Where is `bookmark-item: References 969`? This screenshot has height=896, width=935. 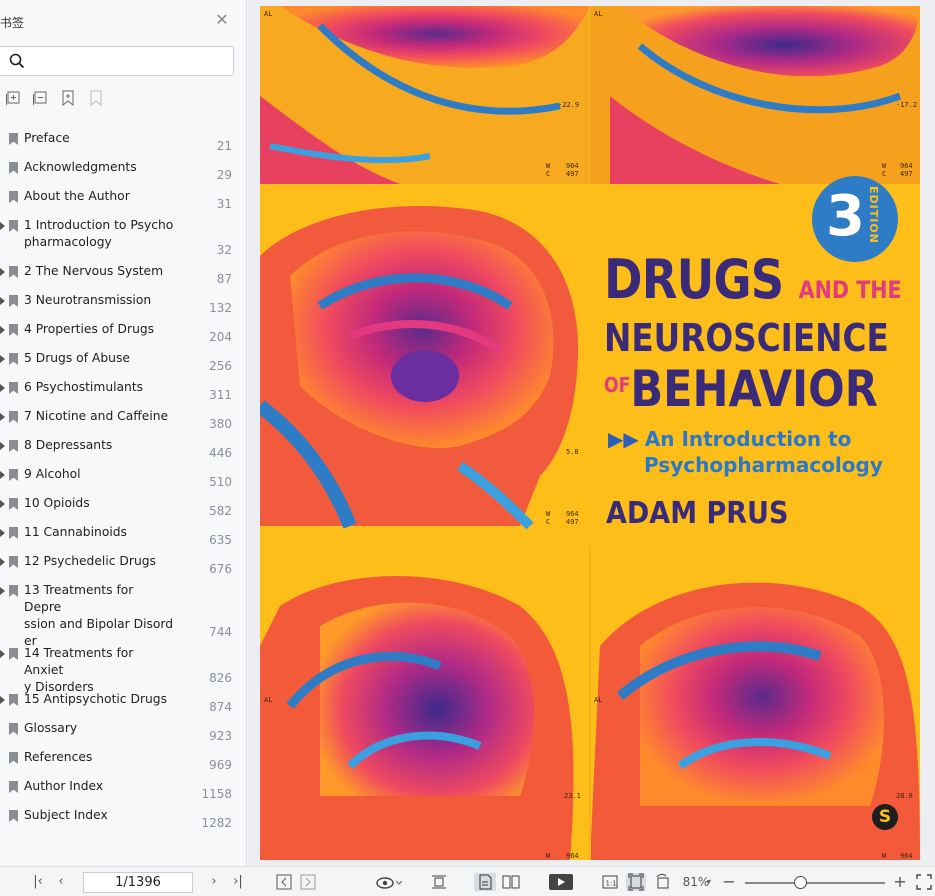 bookmark-item: References 969 is located at coordinates (123, 760).